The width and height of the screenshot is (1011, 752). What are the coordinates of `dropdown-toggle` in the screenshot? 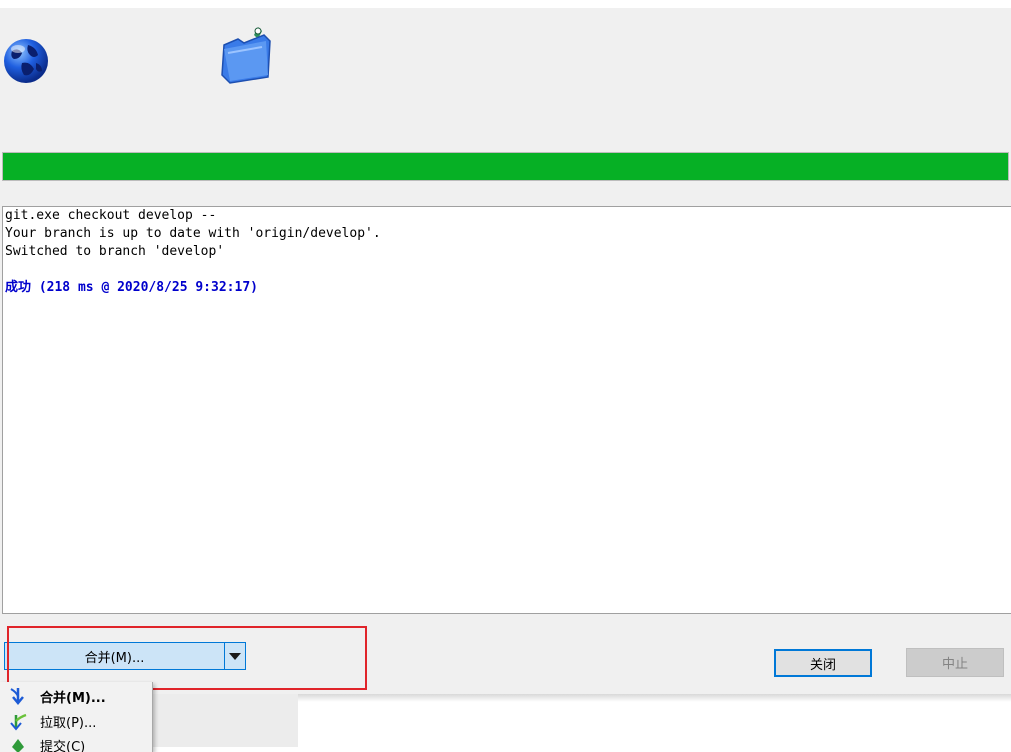 It's located at (234, 656).